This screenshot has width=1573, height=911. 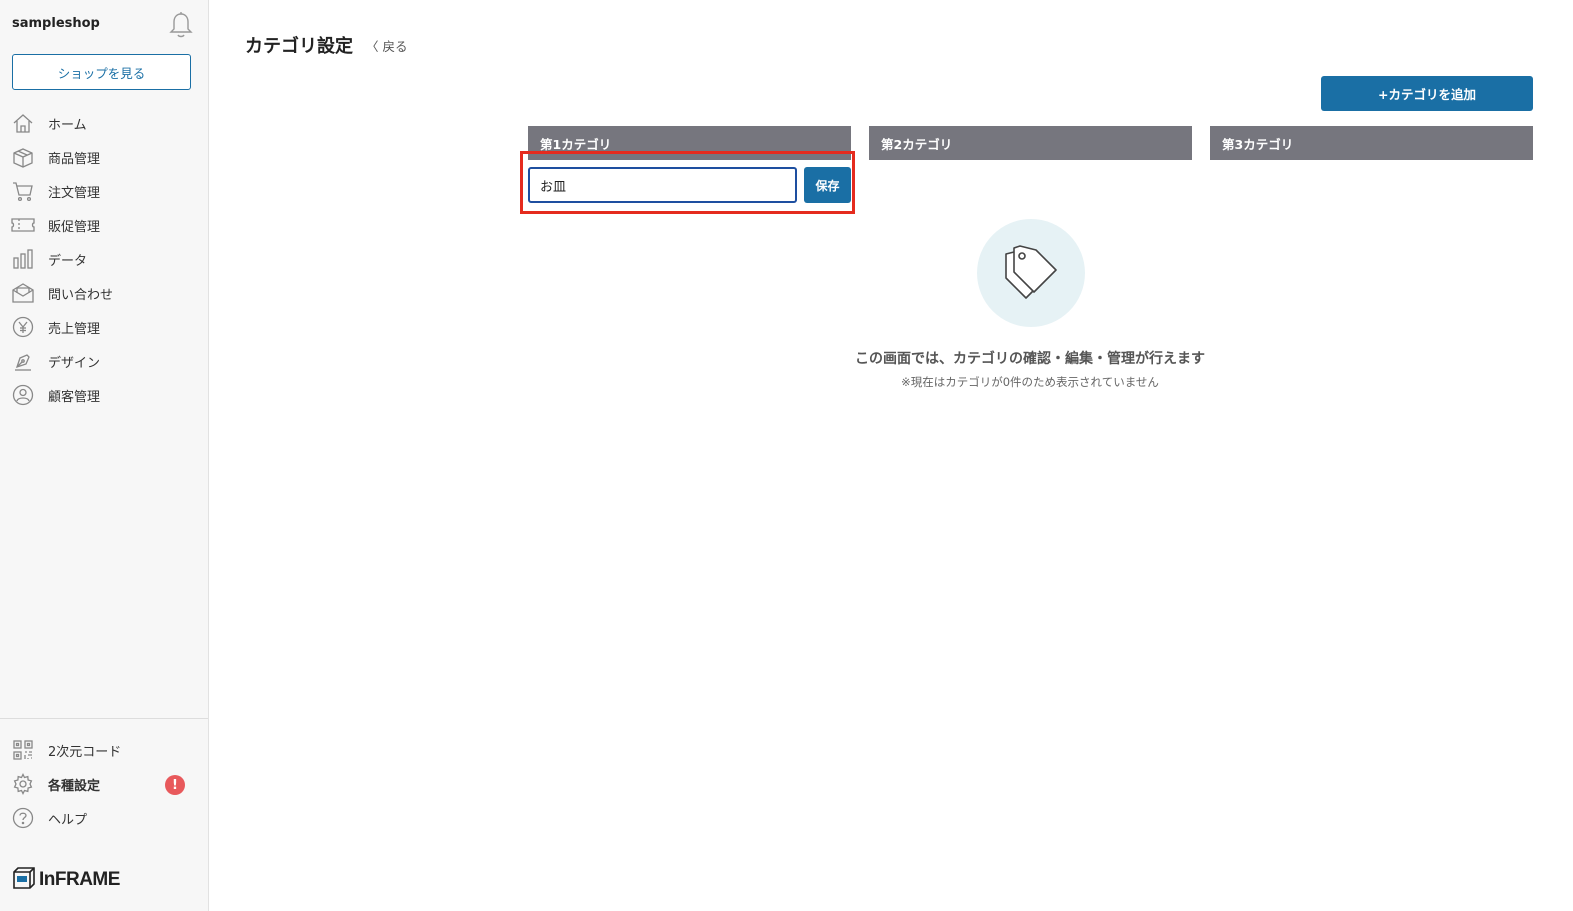 What do you see at coordinates (23, 123) in the screenshot?
I see `home-icon` at bounding box center [23, 123].